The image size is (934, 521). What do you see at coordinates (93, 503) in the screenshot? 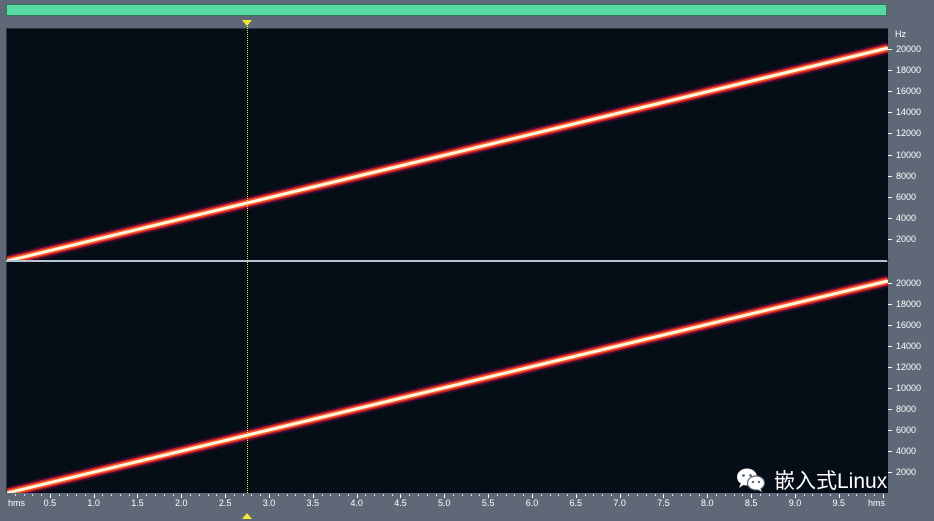
I see `time-tick-label: 1.0` at bounding box center [93, 503].